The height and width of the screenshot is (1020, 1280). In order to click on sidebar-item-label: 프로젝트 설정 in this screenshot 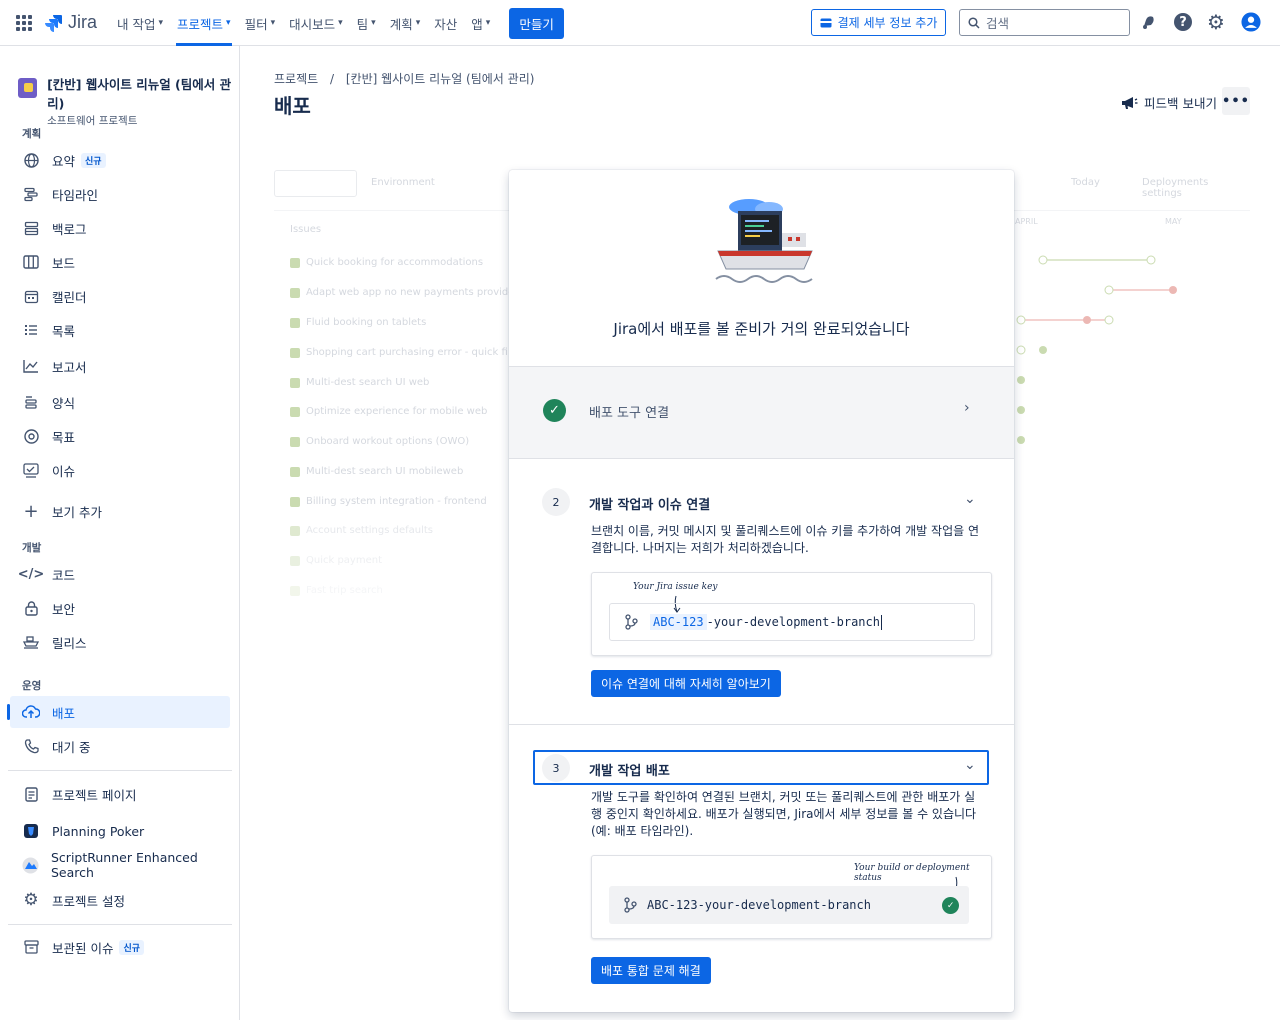, I will do `click(88, 901)`.